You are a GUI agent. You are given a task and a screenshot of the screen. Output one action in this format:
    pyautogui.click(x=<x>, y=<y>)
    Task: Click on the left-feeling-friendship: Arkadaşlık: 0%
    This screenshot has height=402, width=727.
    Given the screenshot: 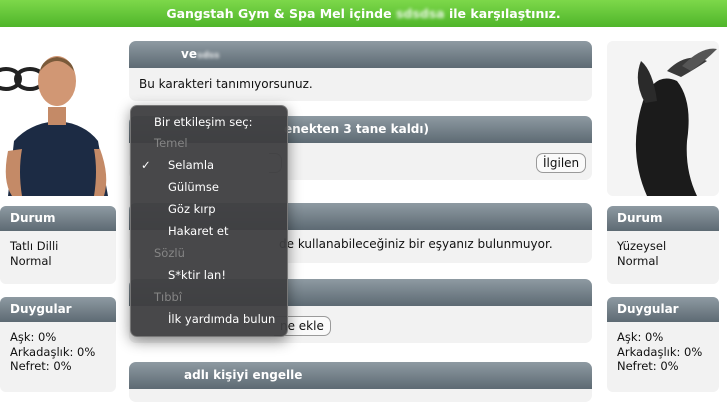 What is the action you would take?
    pyautogui.click(x=53, y=351)
    